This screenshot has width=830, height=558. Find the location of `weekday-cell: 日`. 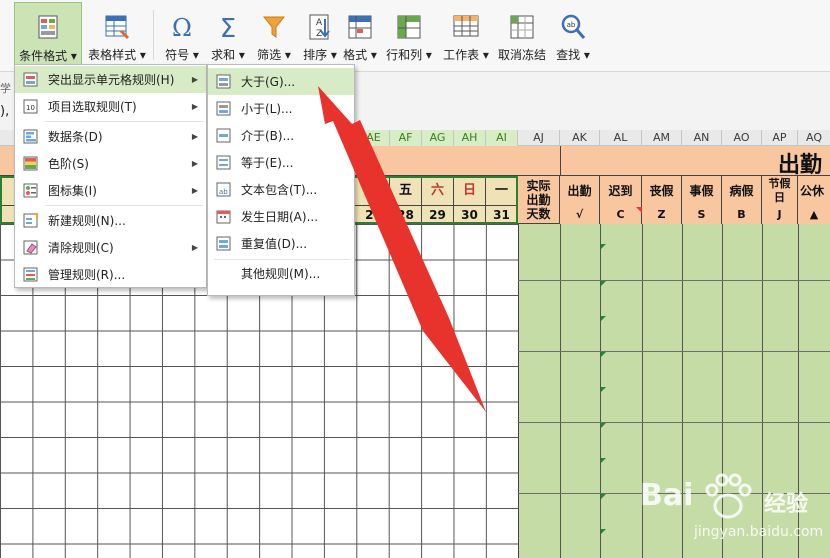

weekday-cell: 日 is located at coordinates (470, 191).